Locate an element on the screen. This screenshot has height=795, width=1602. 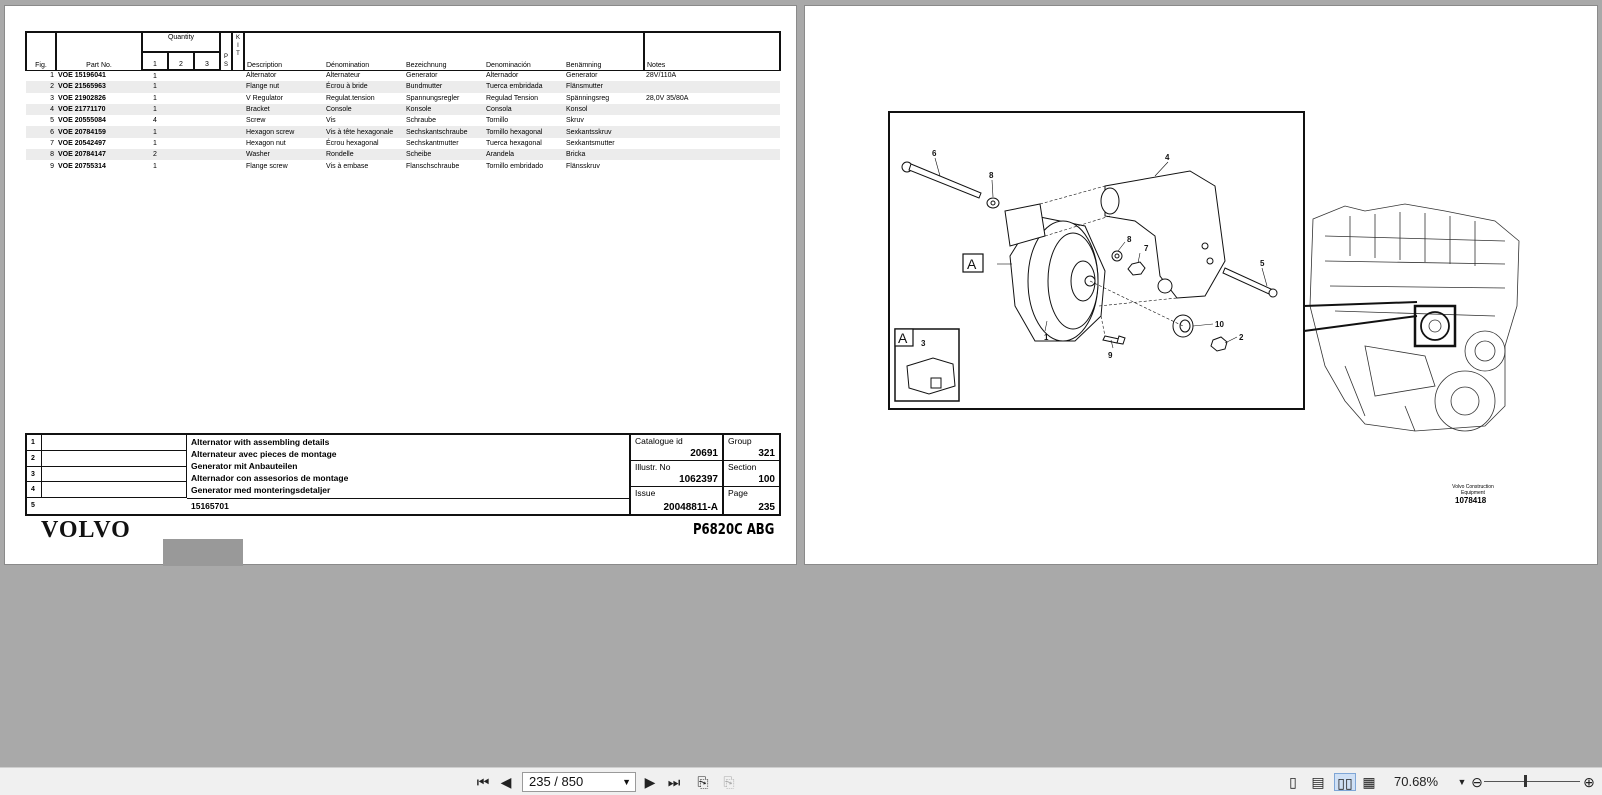
col-quantity: Quantity is located at coordinates (181, 42).